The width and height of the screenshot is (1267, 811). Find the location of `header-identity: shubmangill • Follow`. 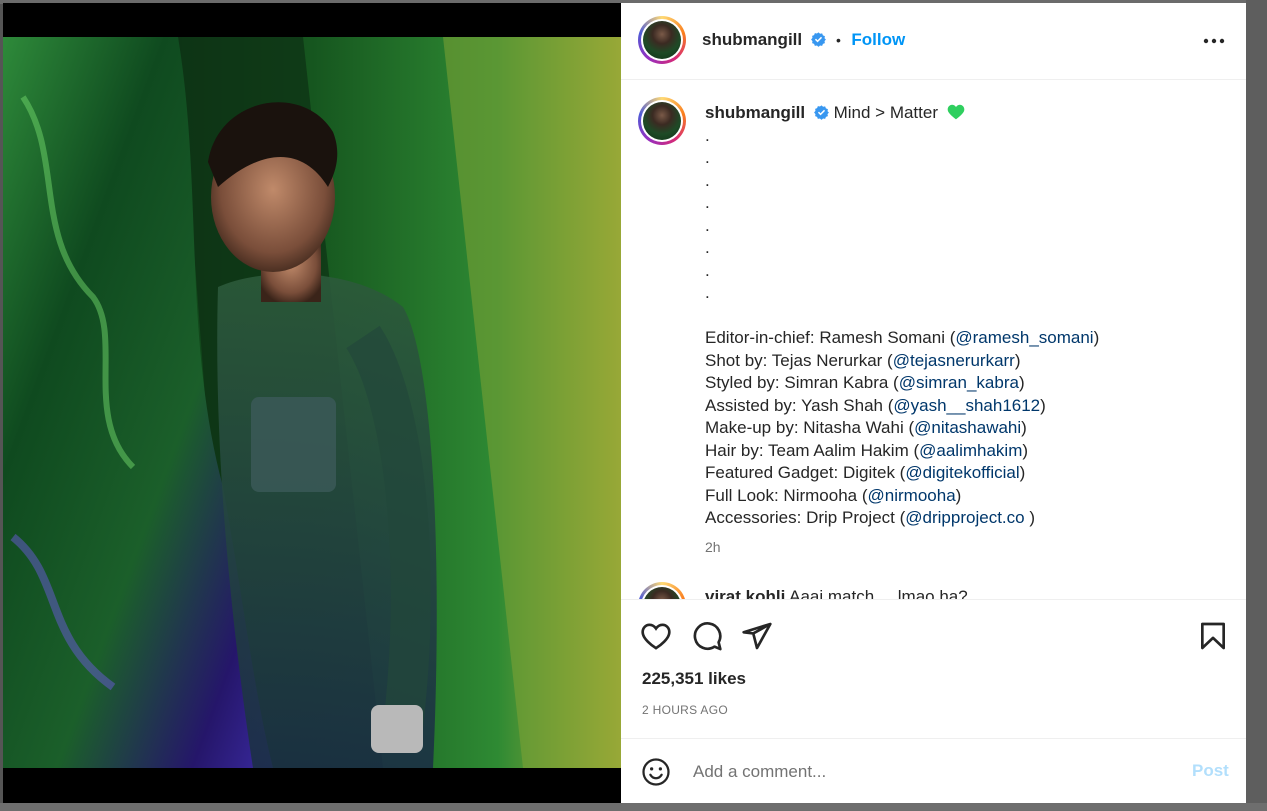

header-identity: shubmangill • Follow is located at coordinates (803, 40).